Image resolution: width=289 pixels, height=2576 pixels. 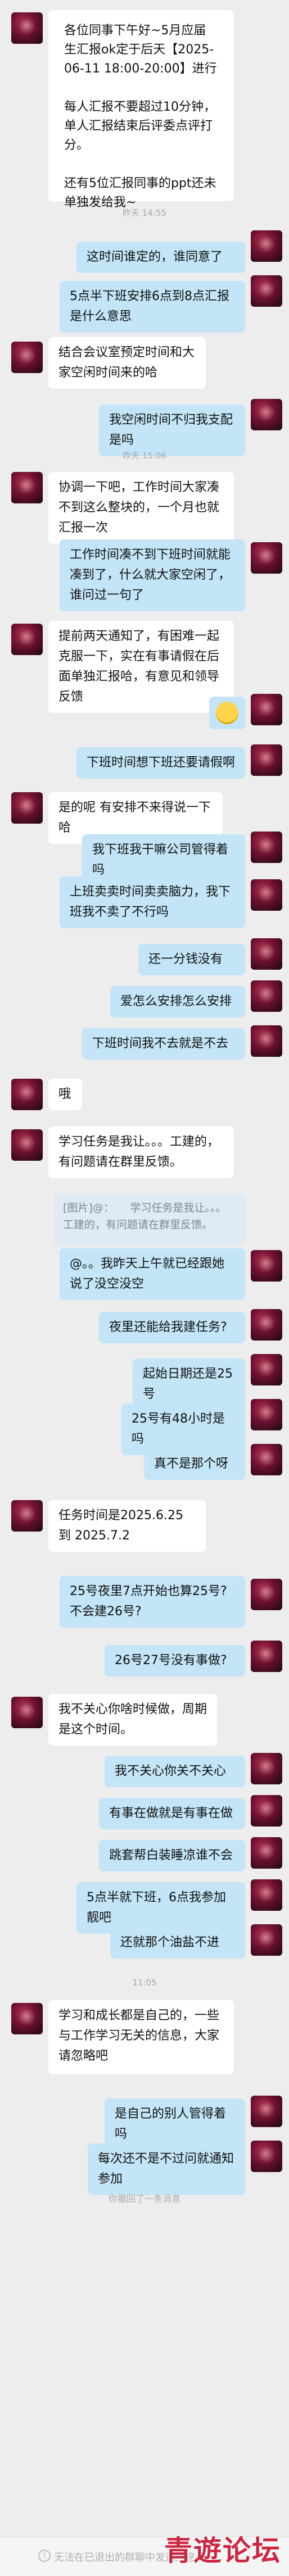 What do you see at coordinates (149, 1220) in the screenshot?
I see `quoted-message: [图片]@： 学习任务是我让。。。工建的，有问题请在群里反馈。` at bounding box center [149, 1220].